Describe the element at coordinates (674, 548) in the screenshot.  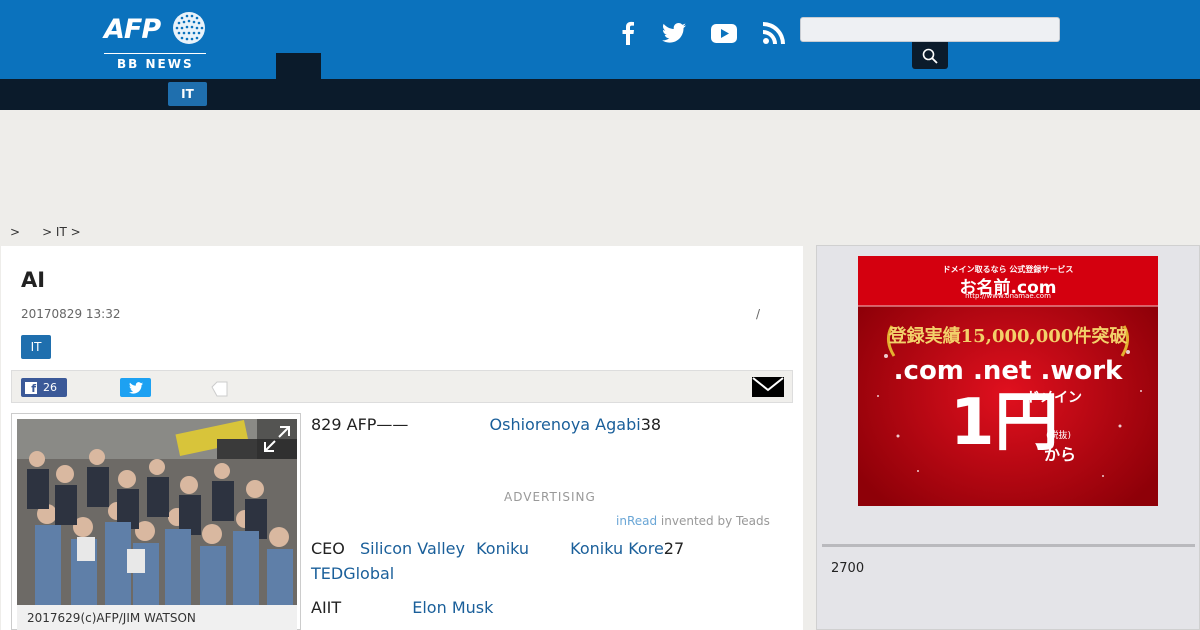
I see `paragraph-text: 27` at that location.